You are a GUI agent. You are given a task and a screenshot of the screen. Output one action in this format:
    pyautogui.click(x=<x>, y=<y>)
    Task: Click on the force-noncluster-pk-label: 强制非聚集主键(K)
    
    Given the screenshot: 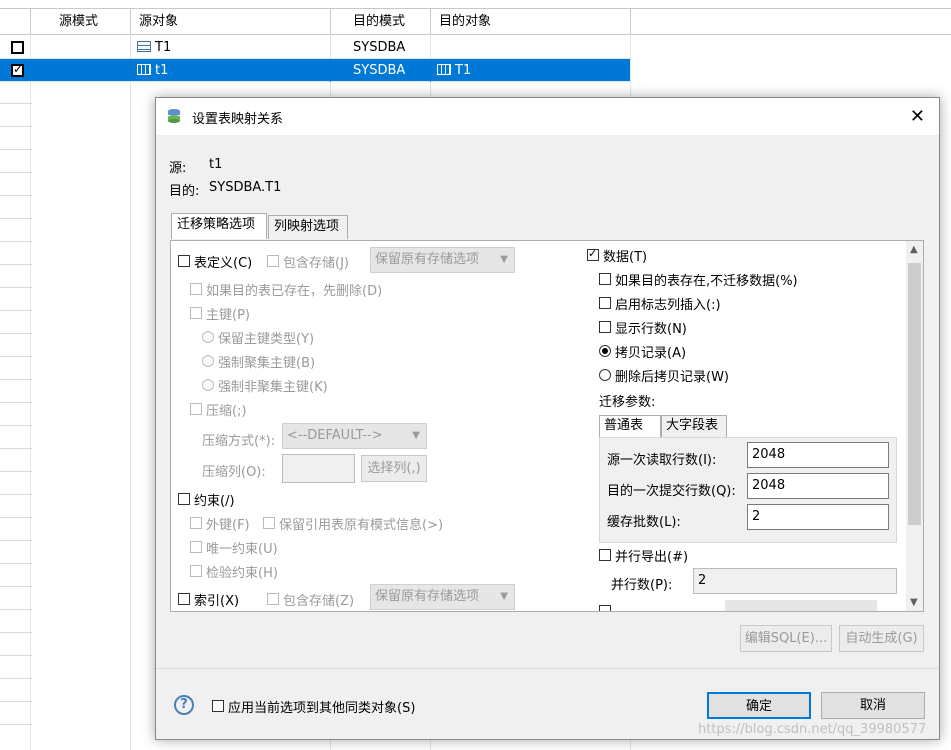 What is the action you would take?
    pyautogui.click(x=273, y=387)
    